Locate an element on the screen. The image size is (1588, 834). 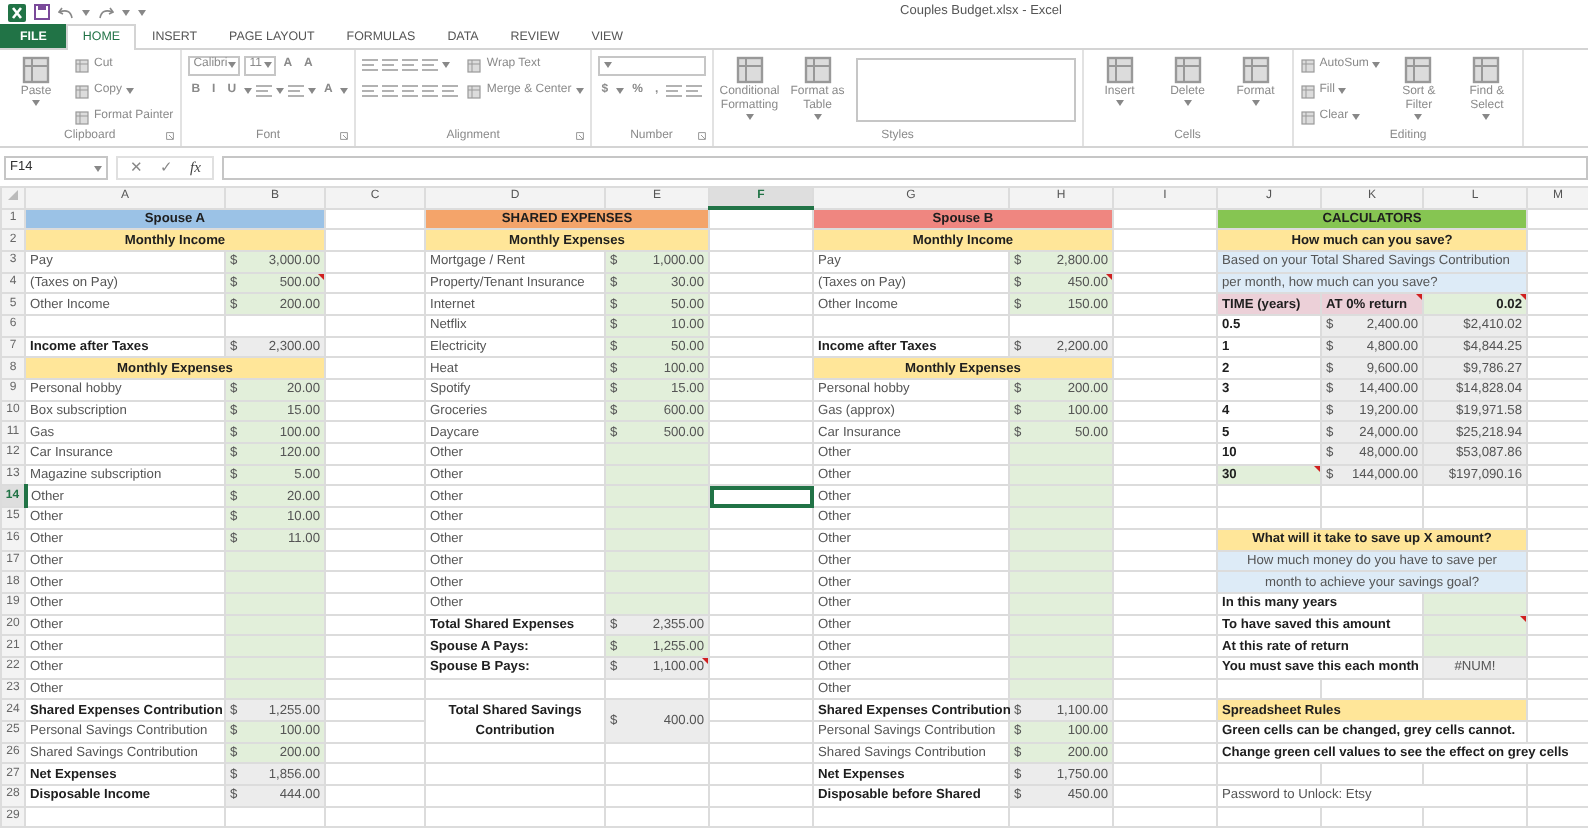
redo-icon is located at coordinates (106, 12).